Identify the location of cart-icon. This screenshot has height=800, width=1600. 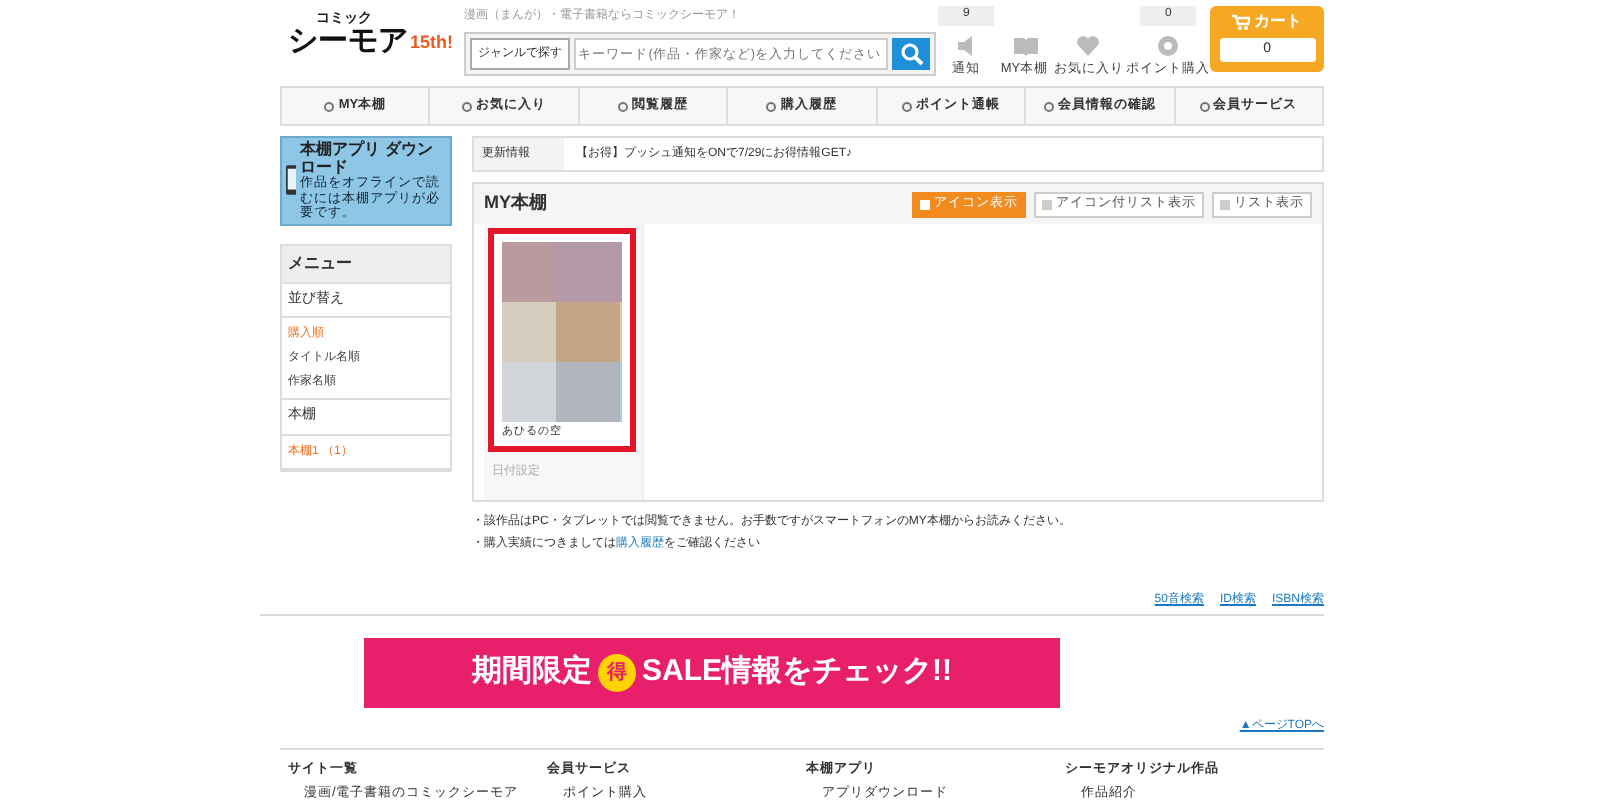
(1241, 22).